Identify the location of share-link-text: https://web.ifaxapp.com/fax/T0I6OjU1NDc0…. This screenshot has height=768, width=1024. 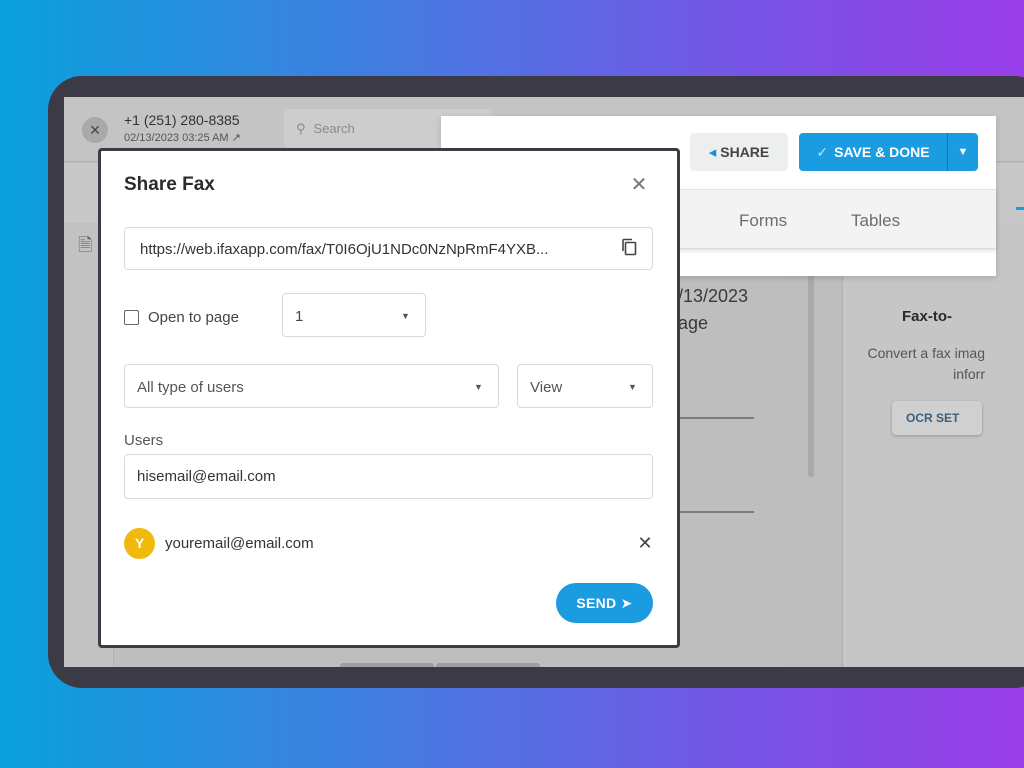
(344, 249).